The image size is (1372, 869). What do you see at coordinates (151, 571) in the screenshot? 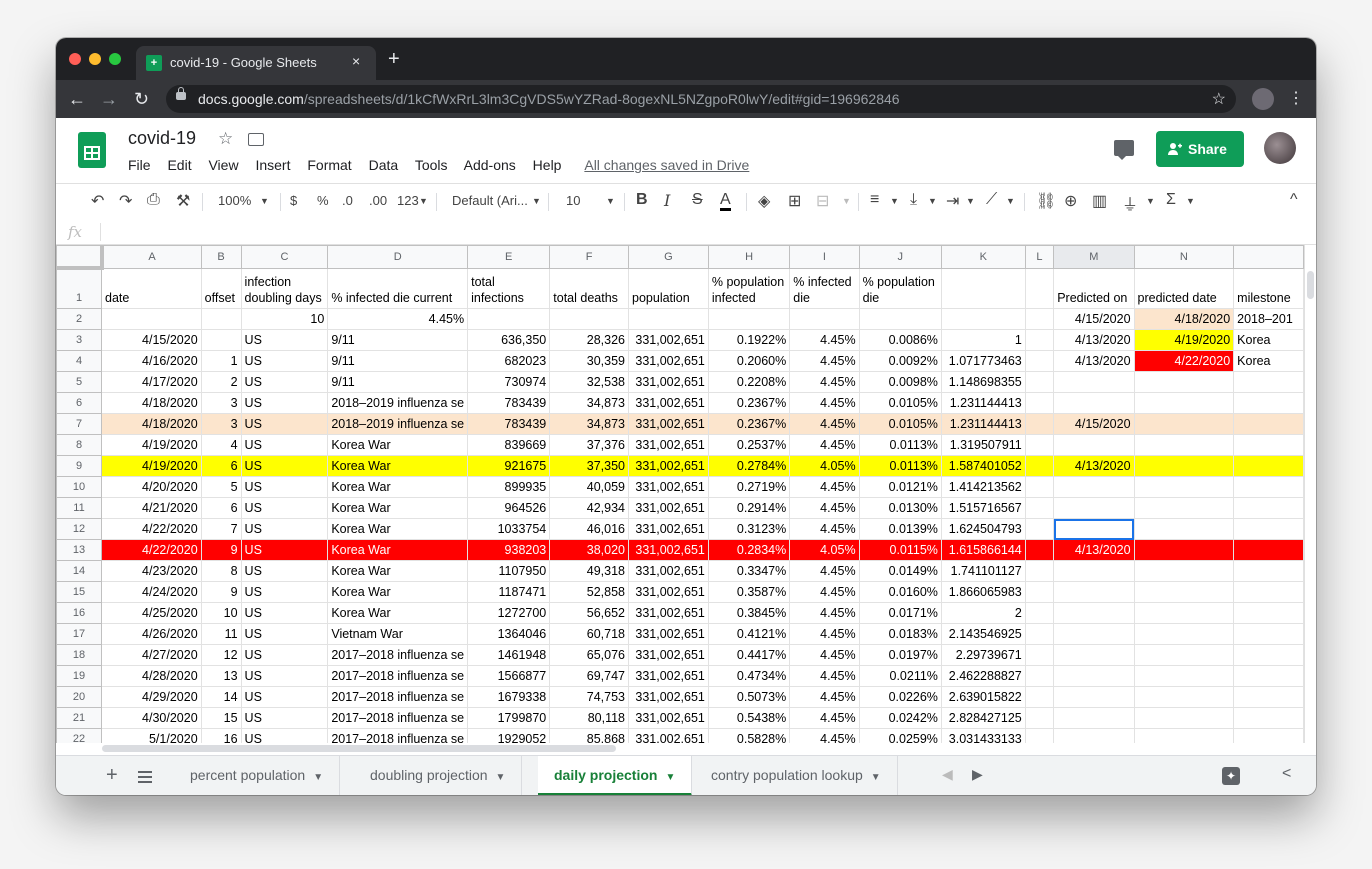
I see `cell: 4/23/2020` at bounding box center [151, 571].